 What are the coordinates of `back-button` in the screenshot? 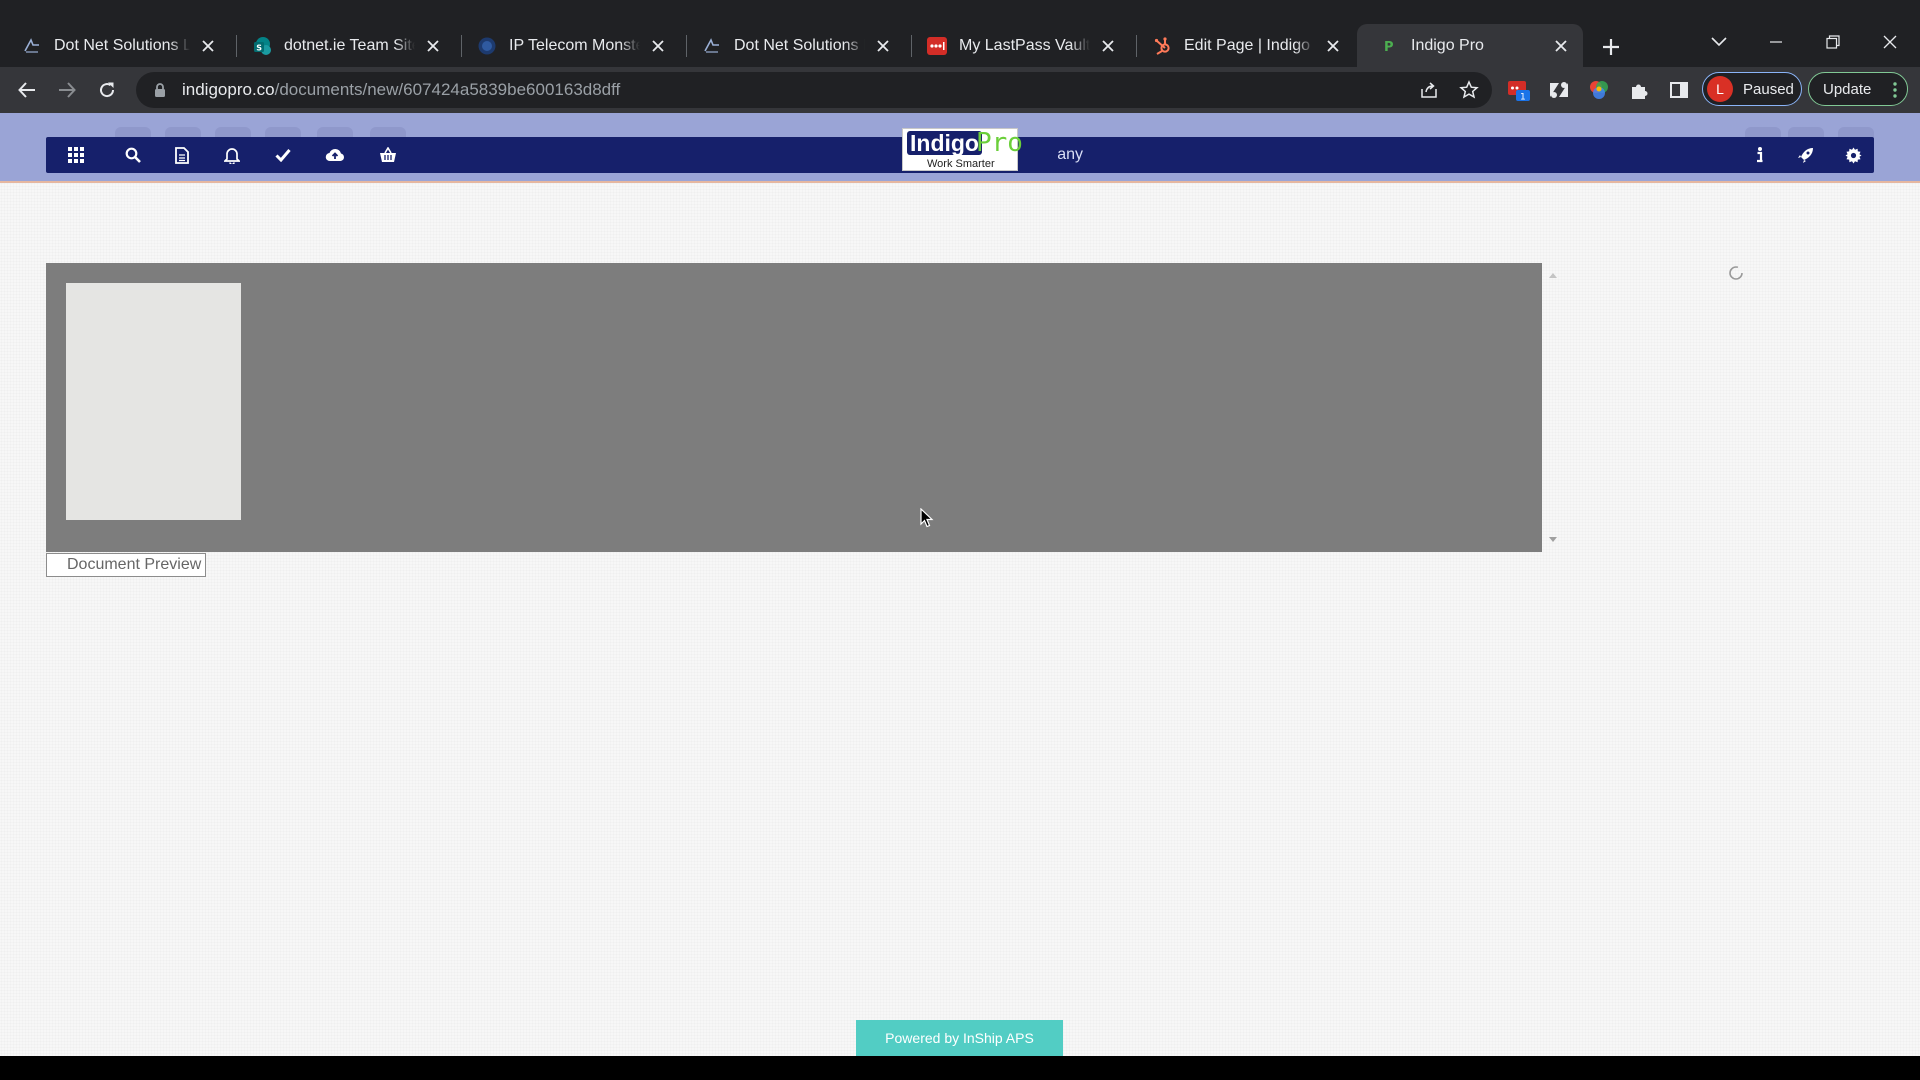 It's located at (27, 90).